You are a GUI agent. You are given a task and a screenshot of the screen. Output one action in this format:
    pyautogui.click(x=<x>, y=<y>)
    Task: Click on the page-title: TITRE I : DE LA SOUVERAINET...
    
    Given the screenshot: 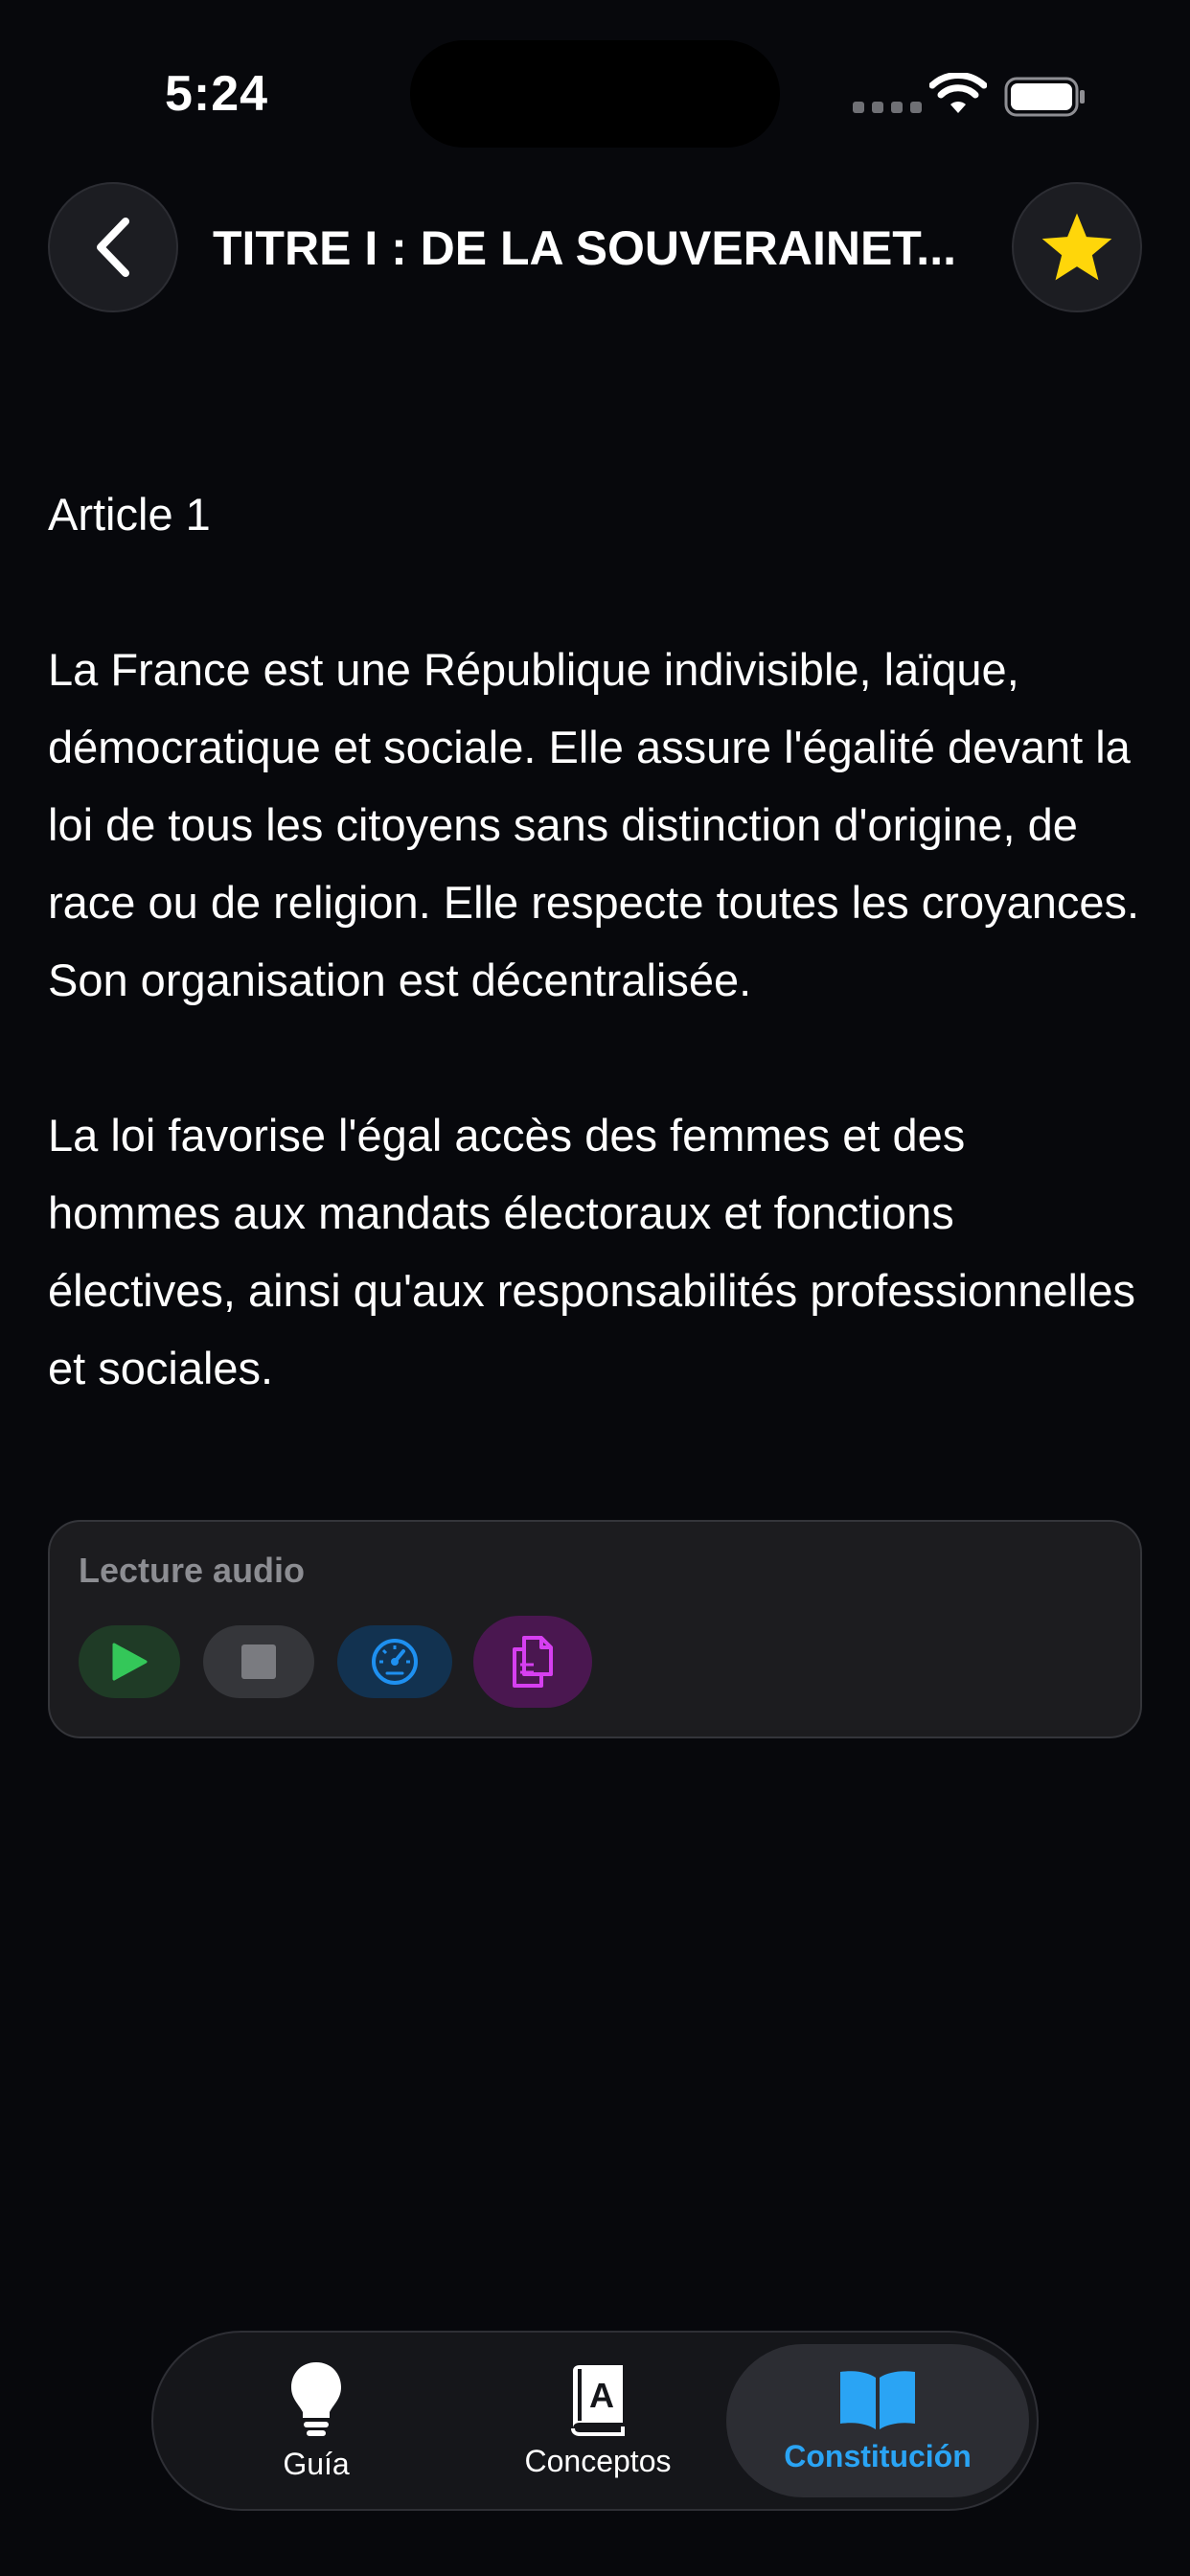 What is the action you would take?
    pyautogui.click(x=585, y=248)
    